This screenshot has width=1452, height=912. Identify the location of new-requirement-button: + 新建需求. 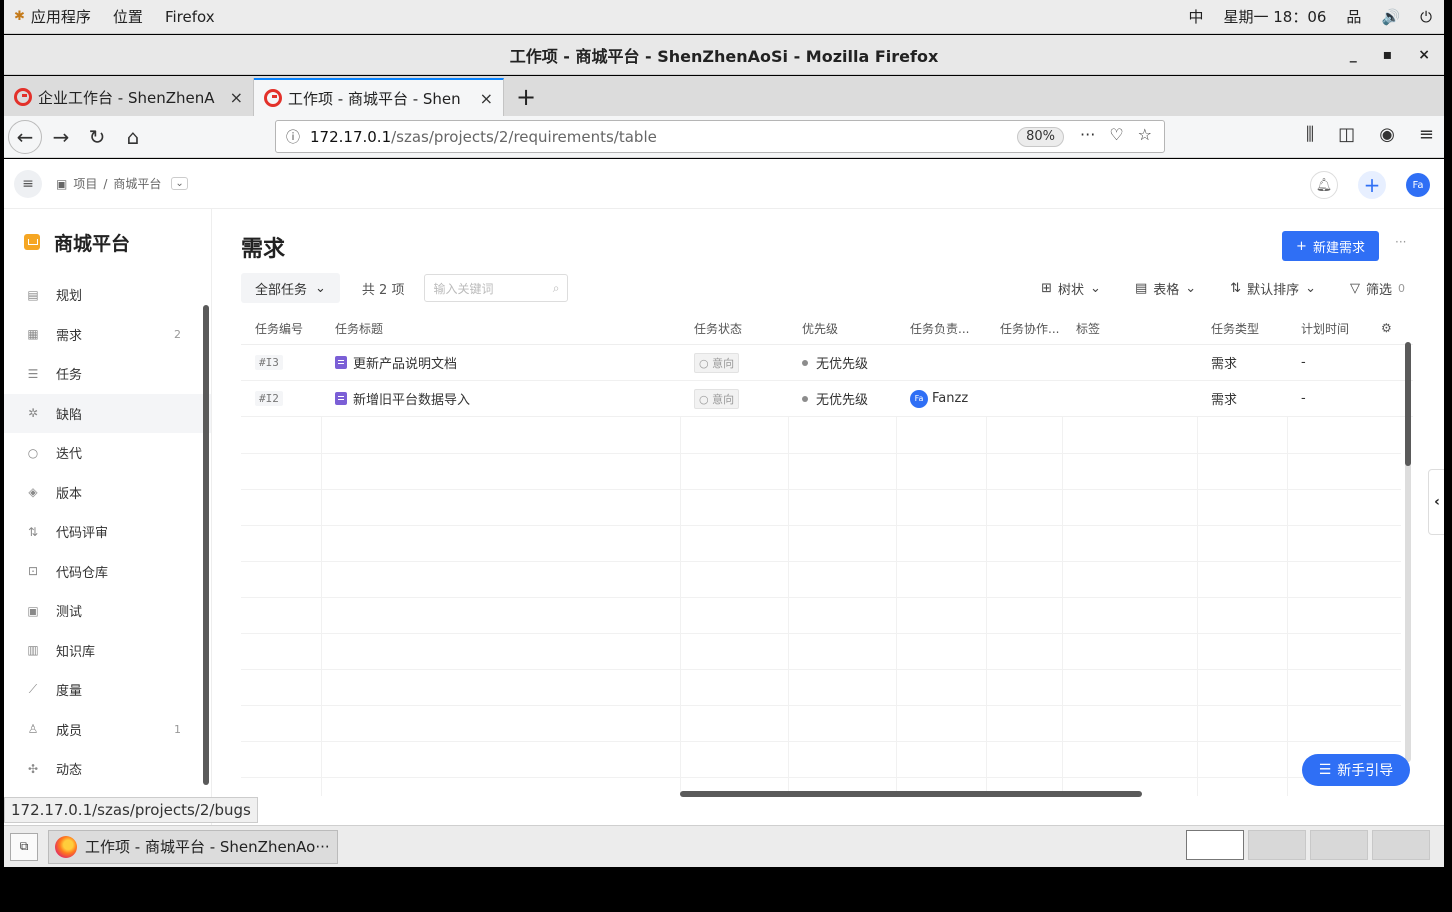
(1330, 246).